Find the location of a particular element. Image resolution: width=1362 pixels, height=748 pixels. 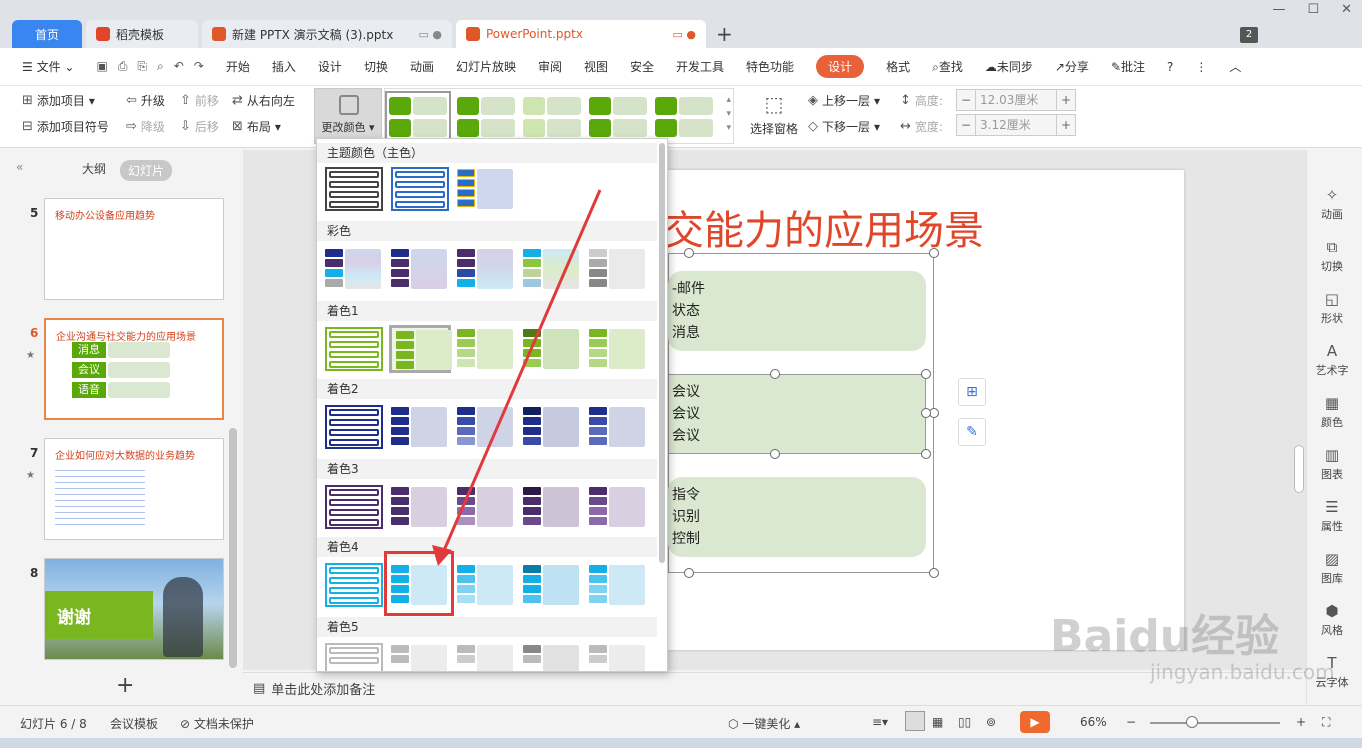

comment-button: ✎批注 is located at coordinates (1128, 66).